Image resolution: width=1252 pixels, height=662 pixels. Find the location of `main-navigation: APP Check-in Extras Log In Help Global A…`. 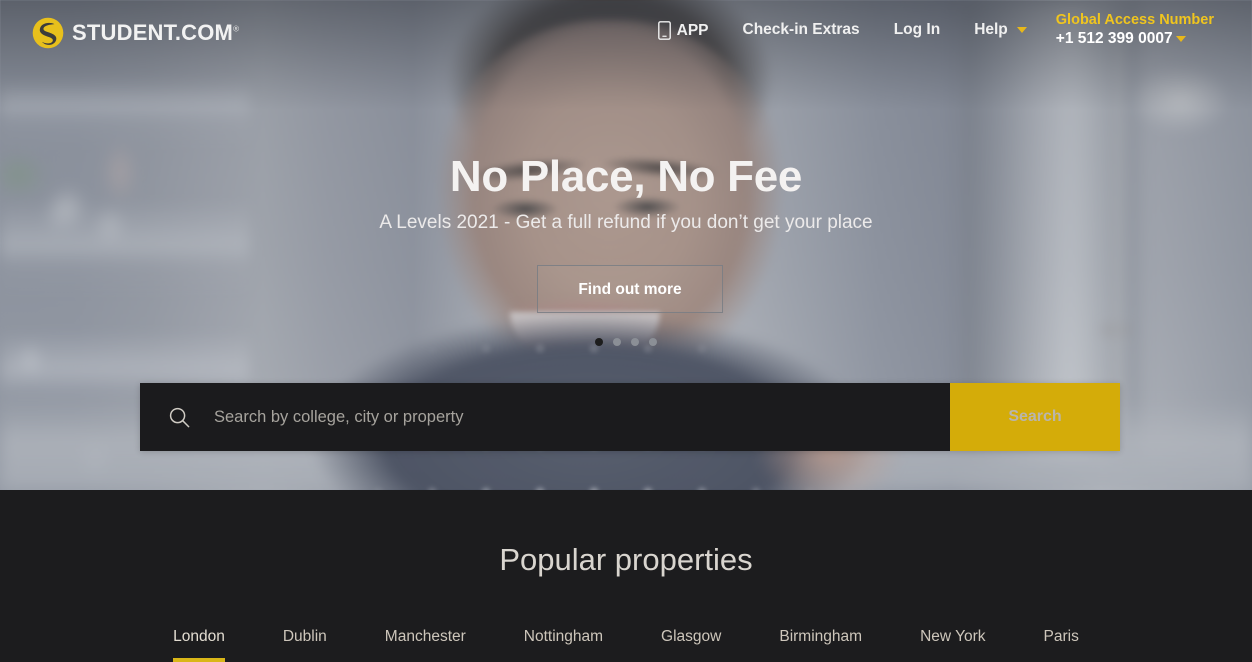

main-navigation: APP Check-in Extras Log In Help Global A… is located at coordinates (927, 32).